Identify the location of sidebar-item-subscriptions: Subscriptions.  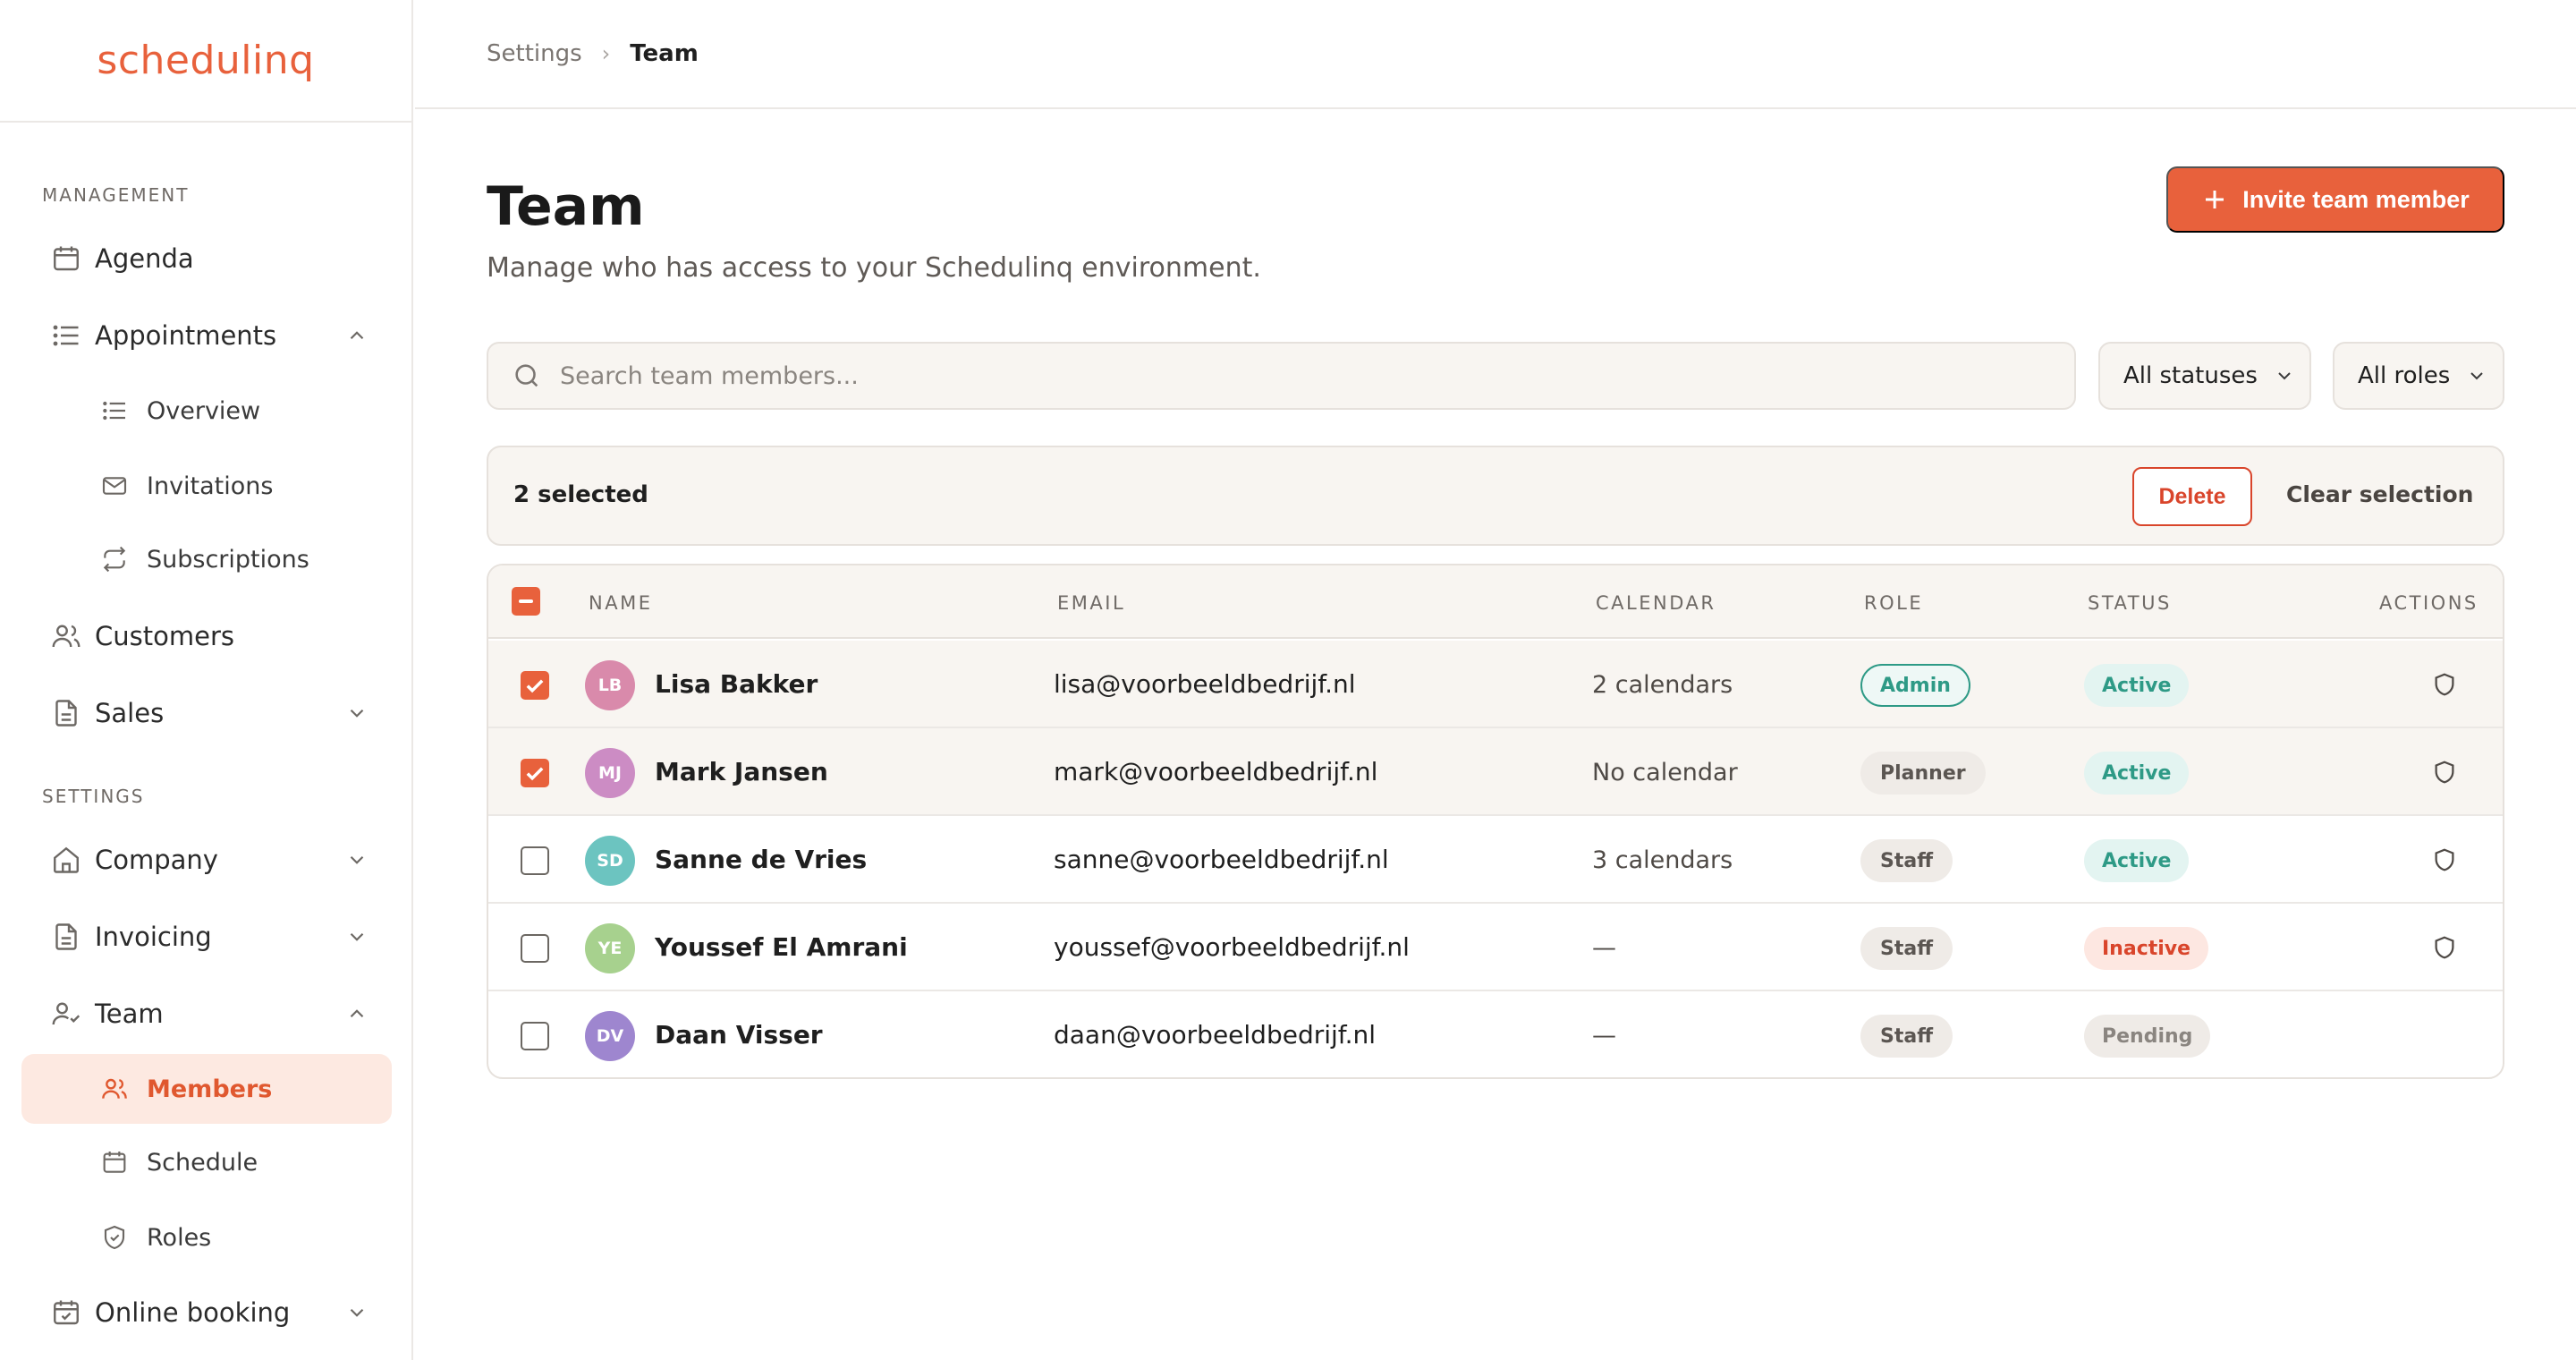
(206, 559).